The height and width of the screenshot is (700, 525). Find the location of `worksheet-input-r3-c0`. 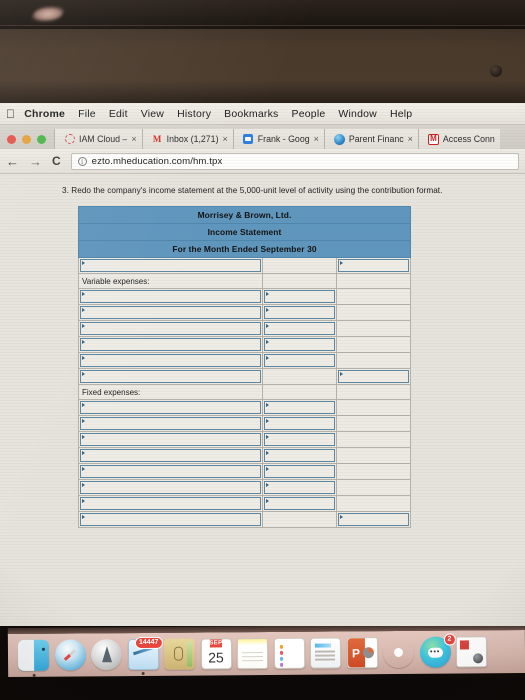

worksheet-input-r3-c0 is located at coordinates (170, 312).